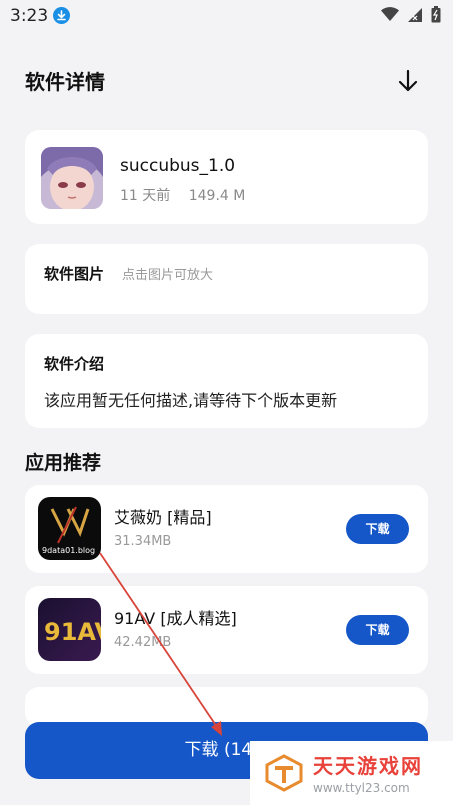 Image resolution: width=453 pixels, height=805 pixels. I want to click on watermark-logo-icon, so click(284, 773).